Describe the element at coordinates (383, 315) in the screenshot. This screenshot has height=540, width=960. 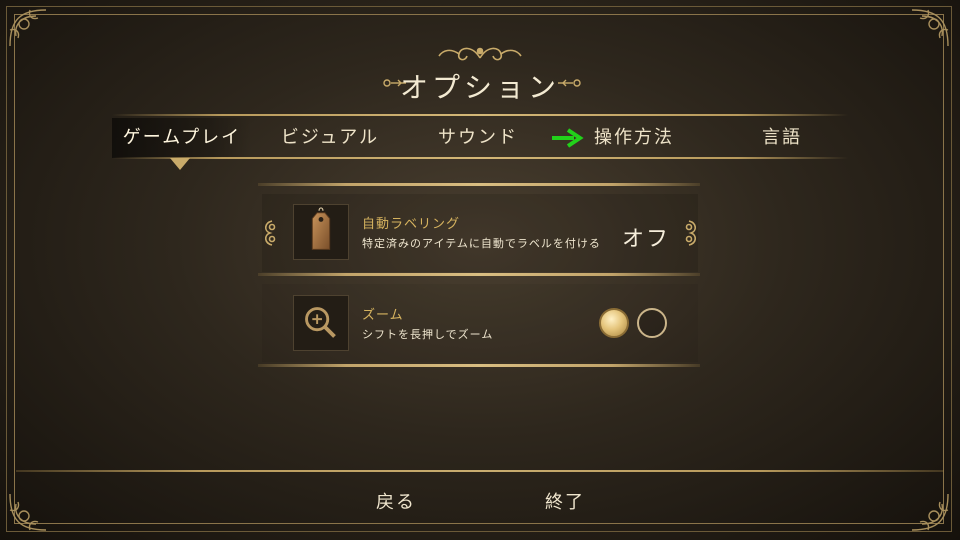
I see `option-title: ズーム` at that location.